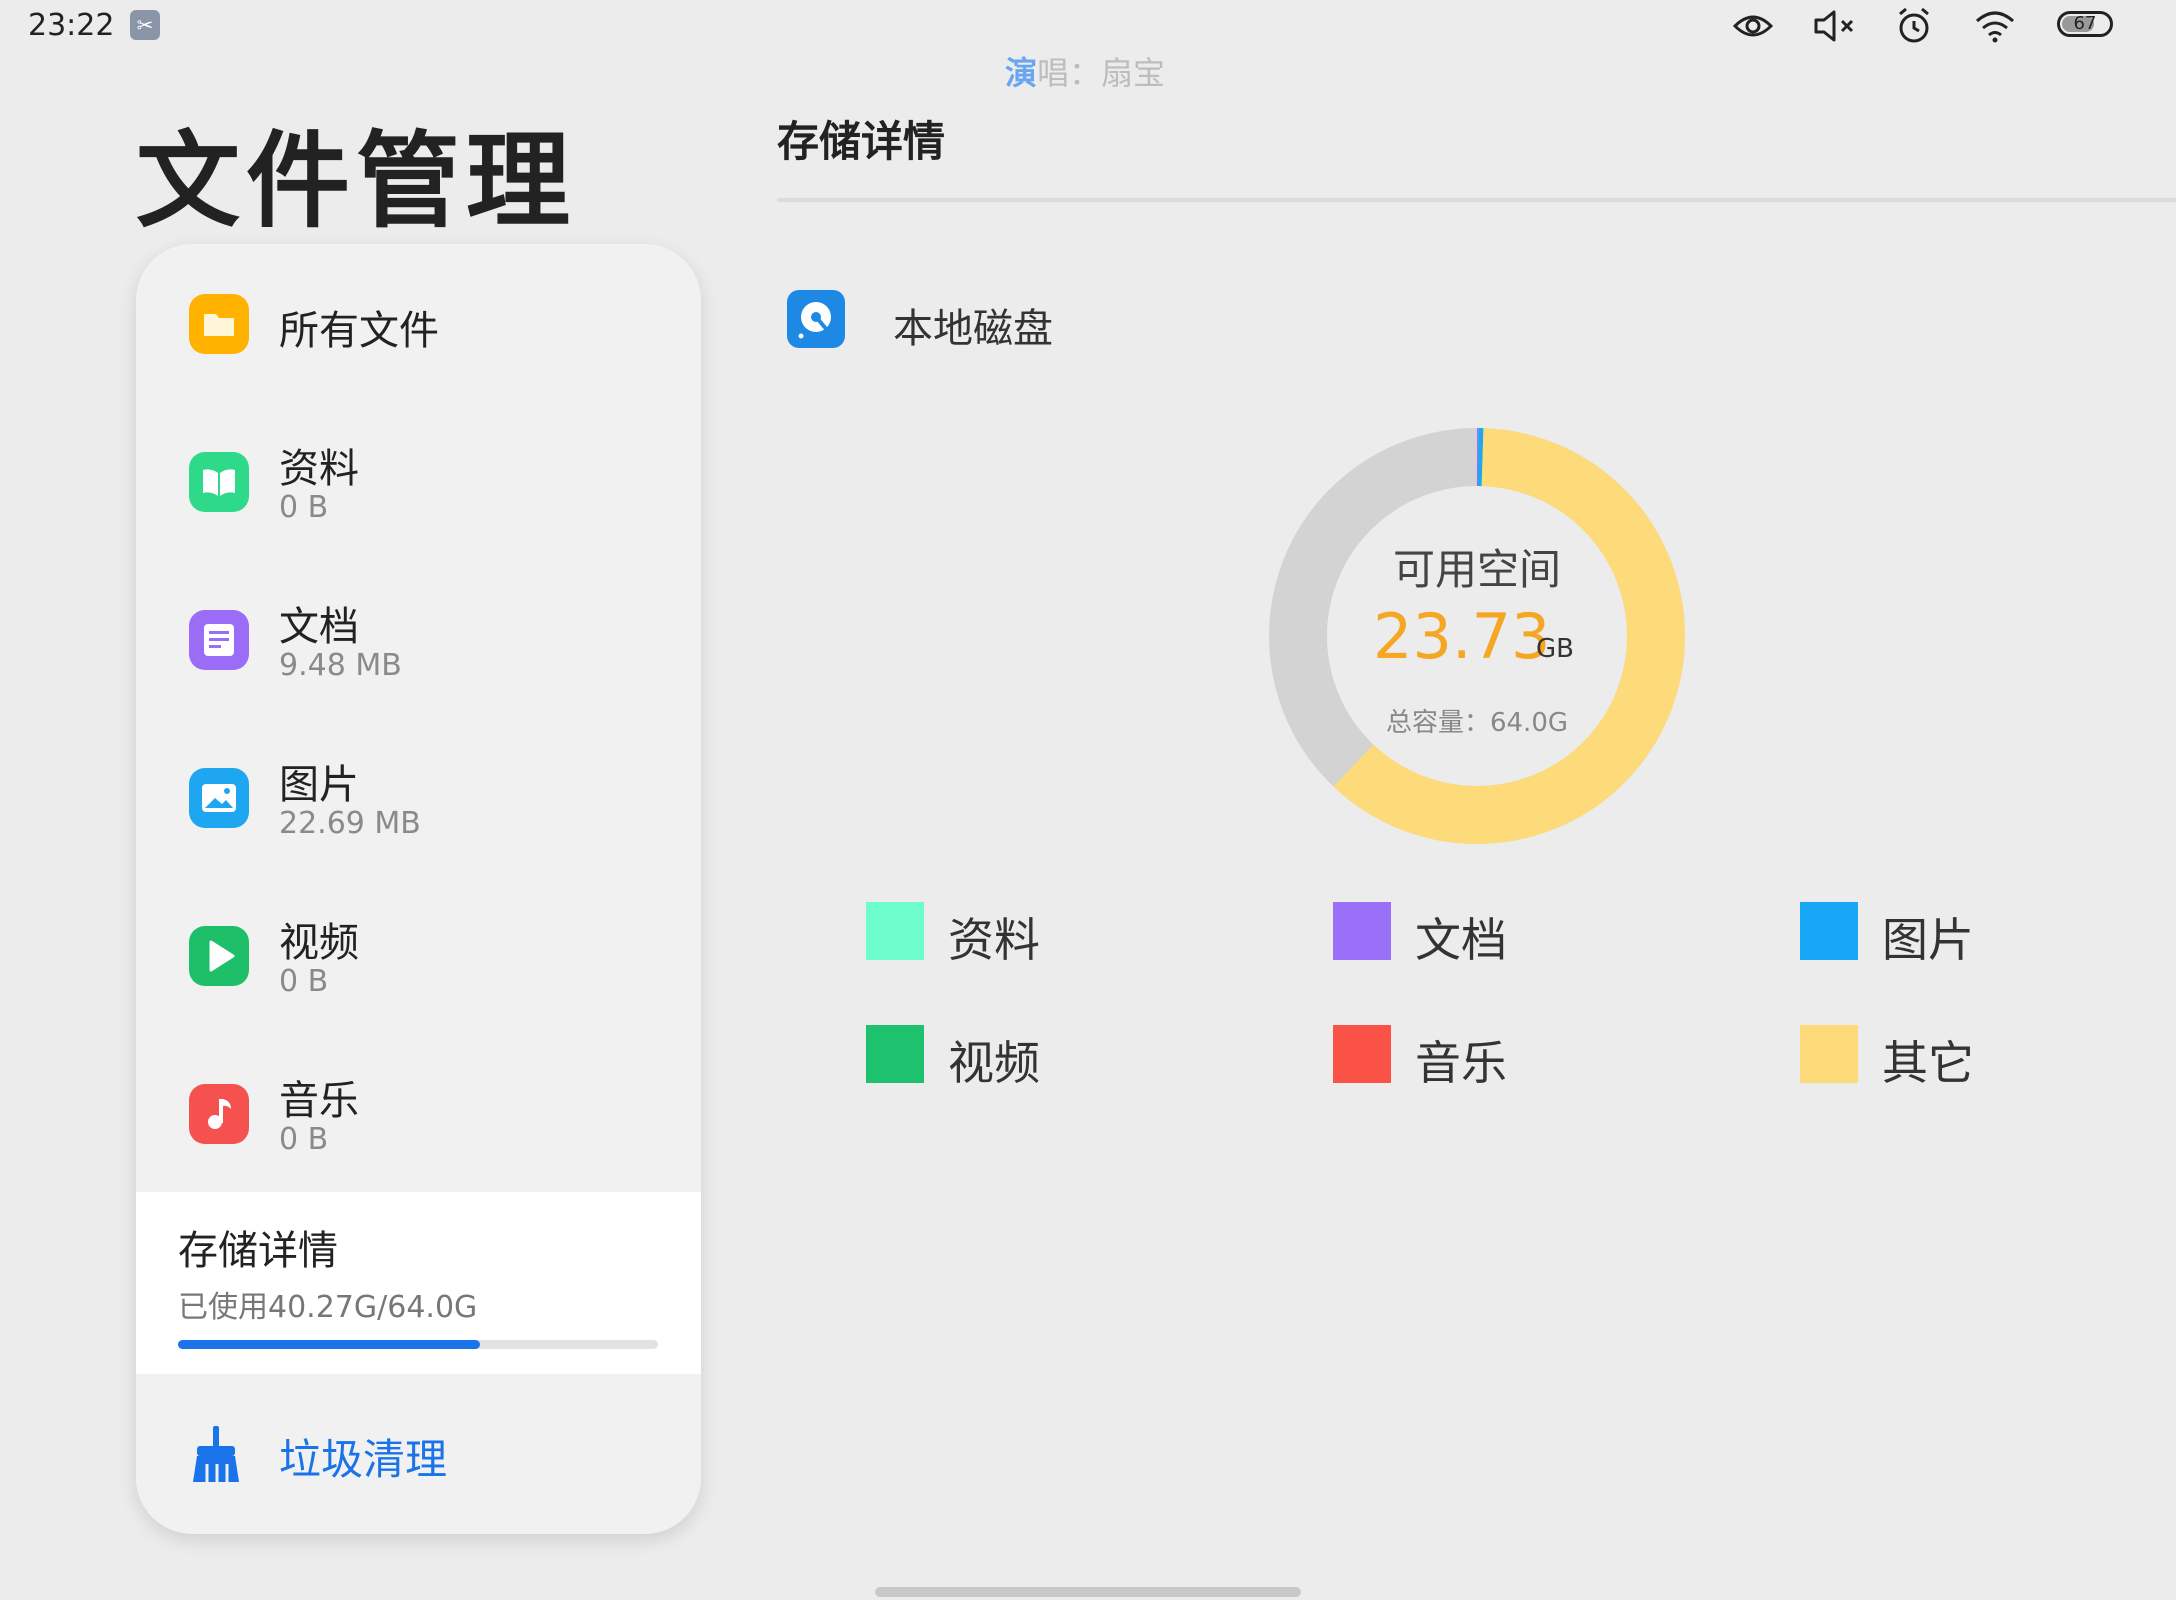 This screenshot has width=2176, height=1600. What do you see at coordinates (71, 25) in the screenshot?
I see `status-time: 23:22` at bounding box center [71, 25].